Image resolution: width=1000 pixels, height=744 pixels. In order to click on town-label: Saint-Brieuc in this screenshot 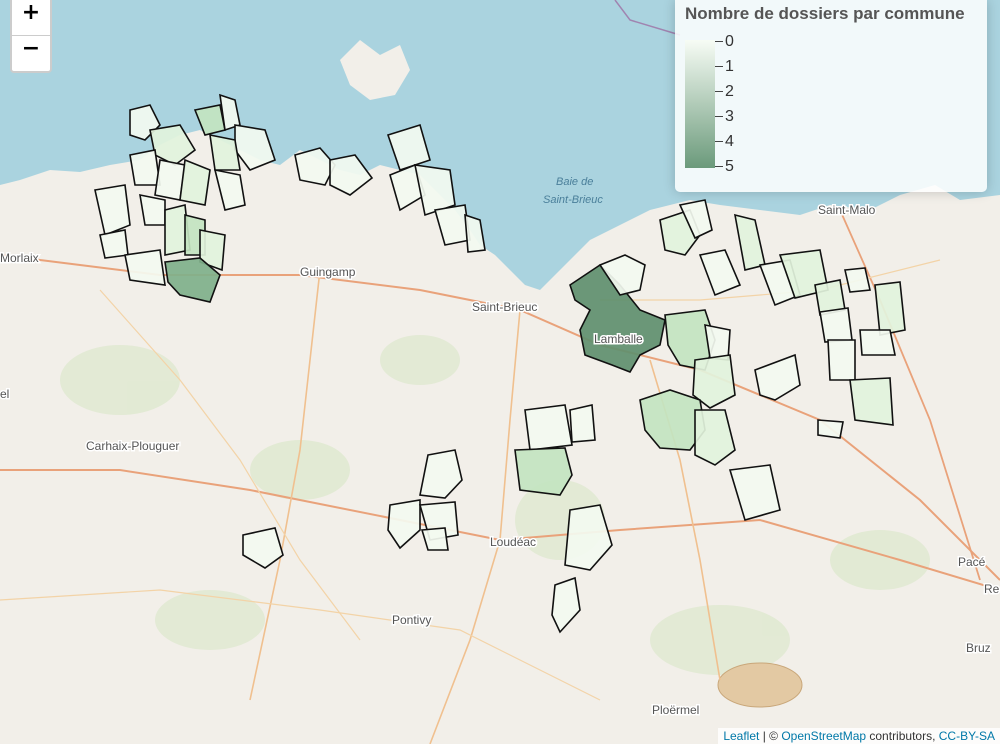, I will do `click(504, 307)`.